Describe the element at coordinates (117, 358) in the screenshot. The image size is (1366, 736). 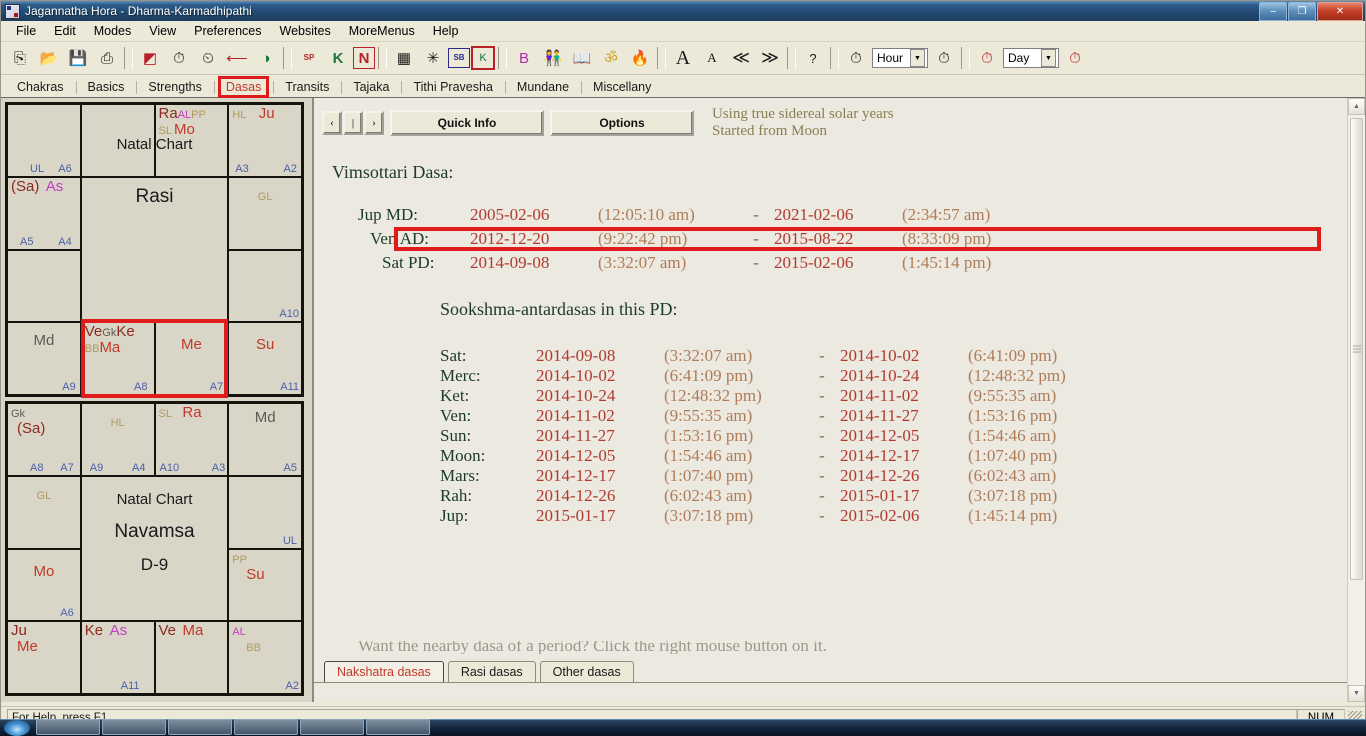
I see `rasi-cell-10: VeGkKe BBMa A8` at that location.